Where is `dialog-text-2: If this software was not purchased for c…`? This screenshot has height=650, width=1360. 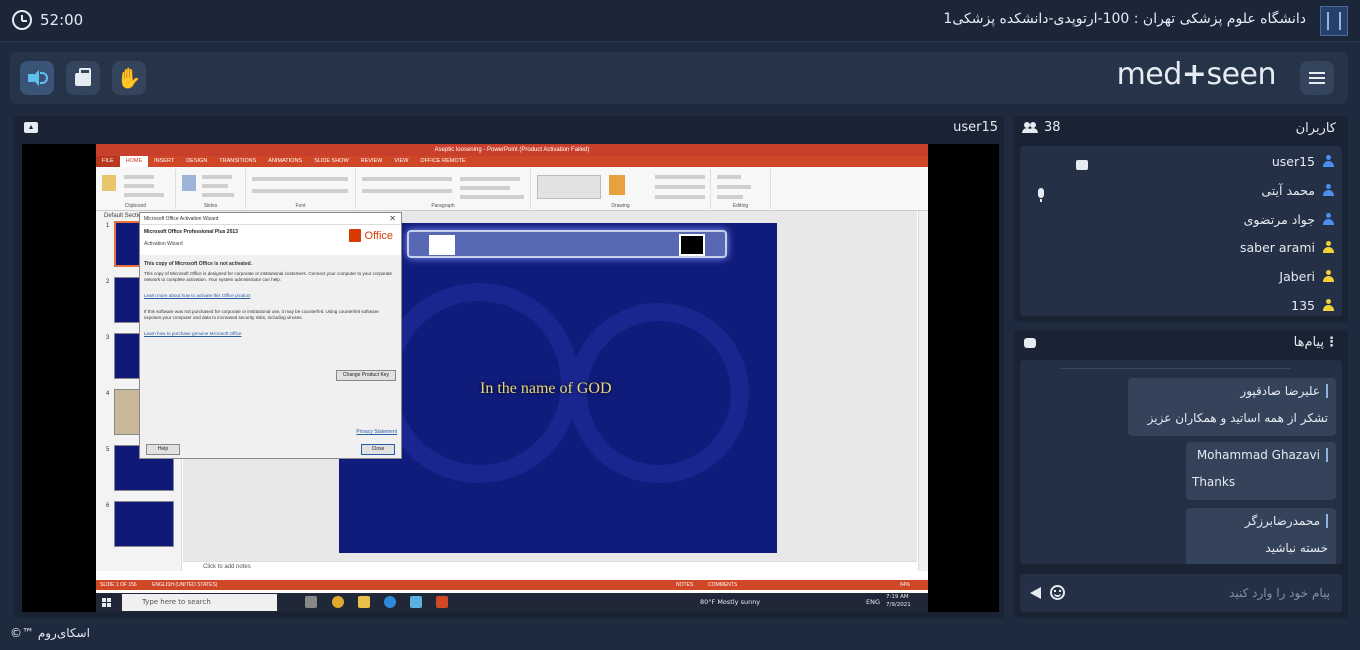 dialog-text-2: If this software was not purchased for c… is located at coordinates (261, 314).